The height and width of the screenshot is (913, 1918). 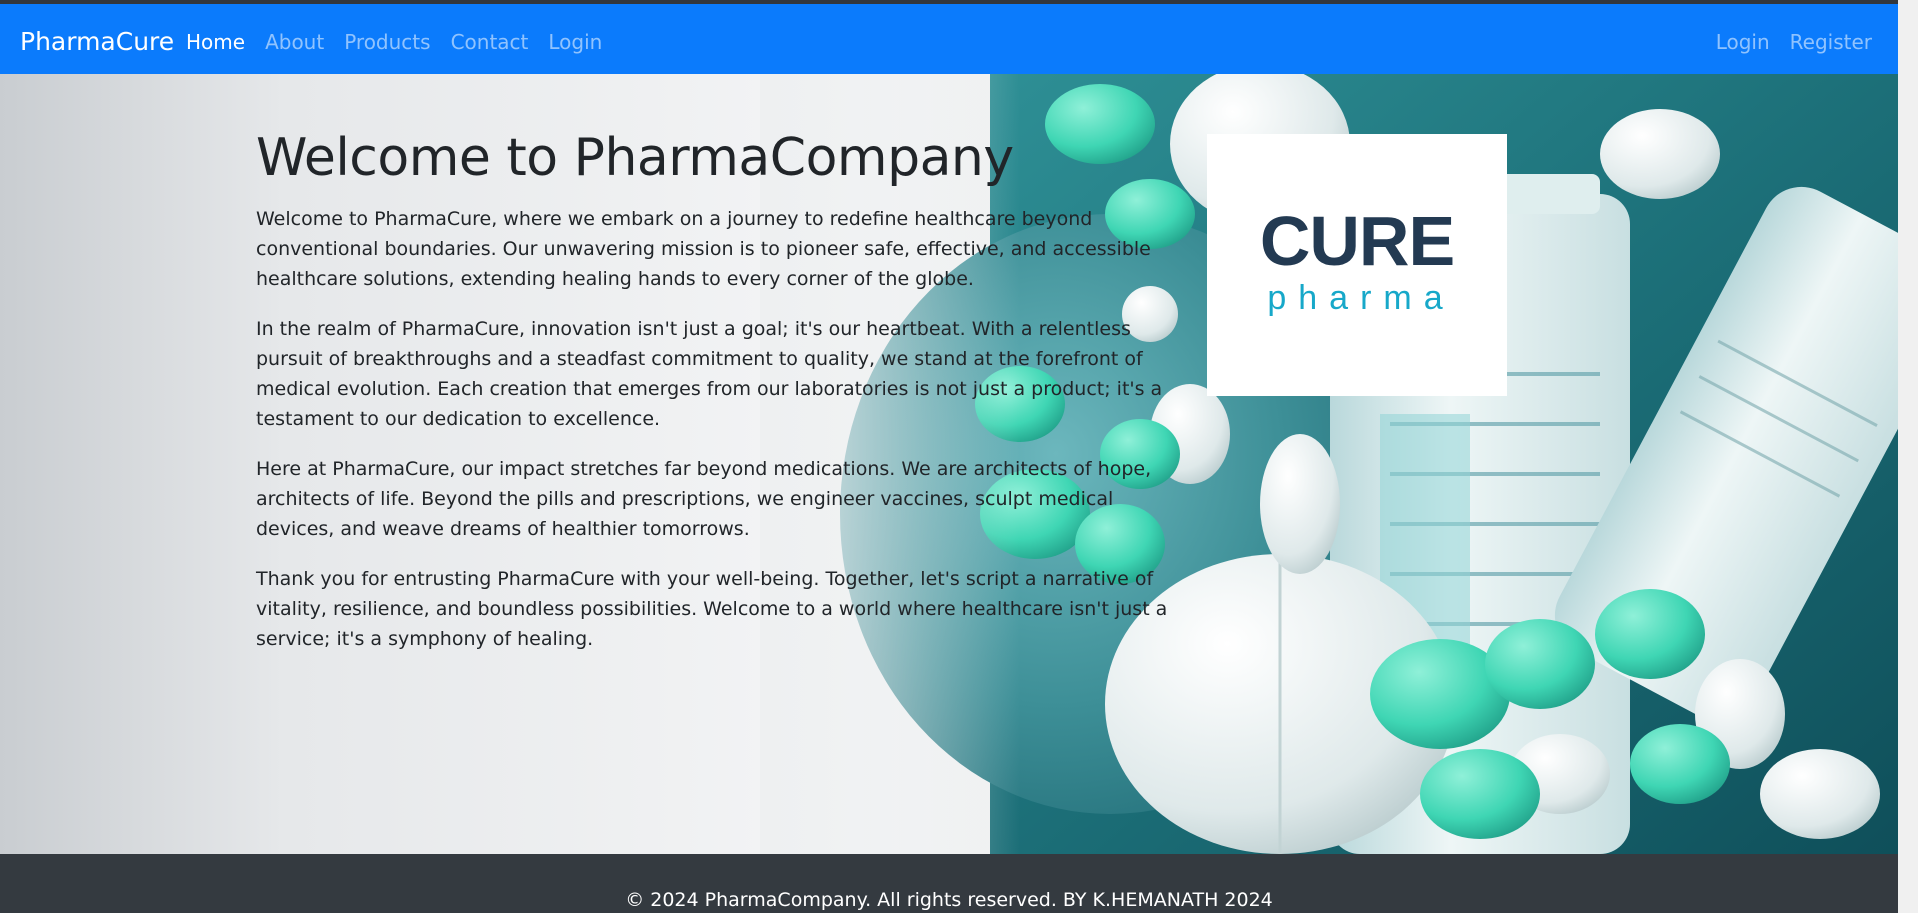 I want to click on logo-main-text: CURE, so click(x=1357, y=241).